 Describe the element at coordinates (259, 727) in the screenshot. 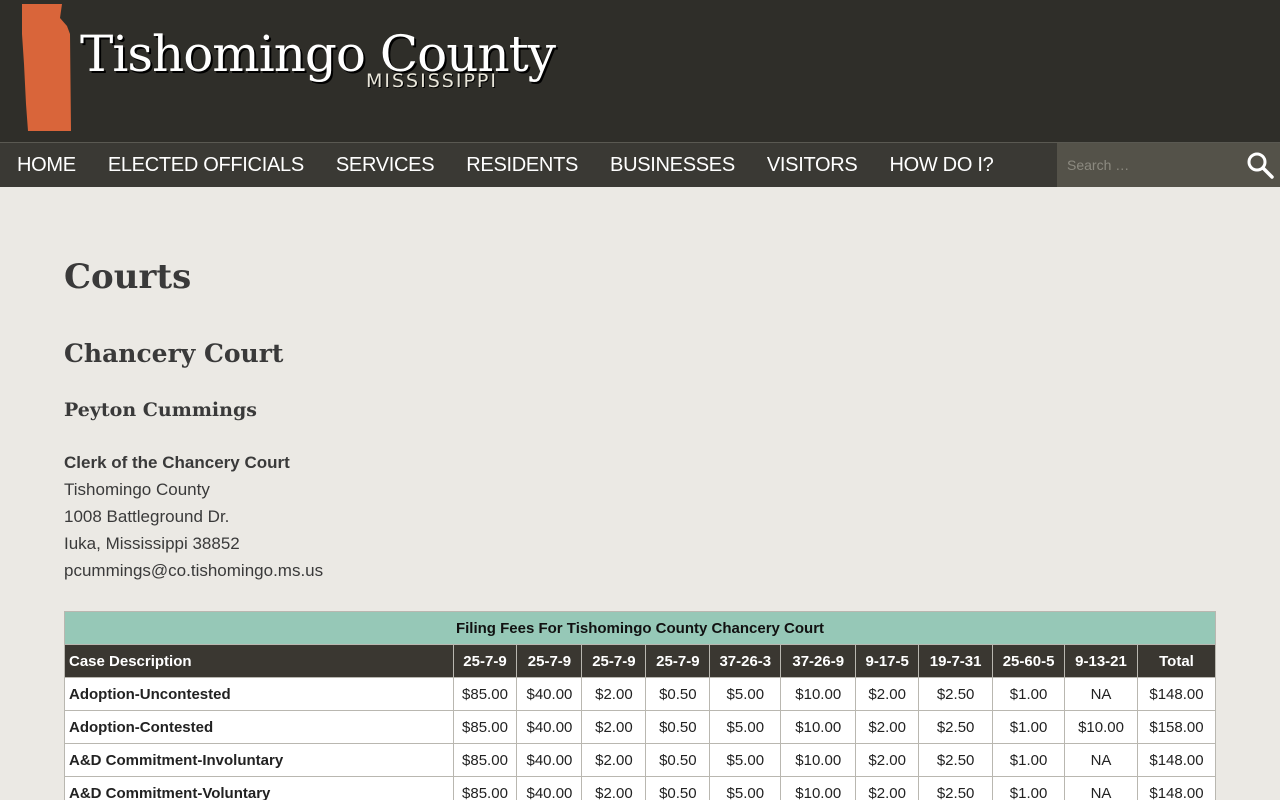

I see `case-description-cell: Adoption-Contested` at that location.